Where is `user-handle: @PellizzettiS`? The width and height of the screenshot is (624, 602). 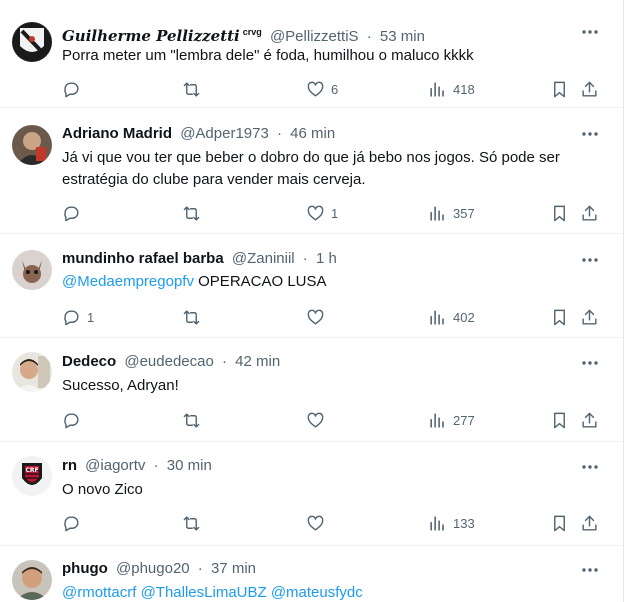 user-handle: @PellizzettiS is located at coordinates (314, 36).